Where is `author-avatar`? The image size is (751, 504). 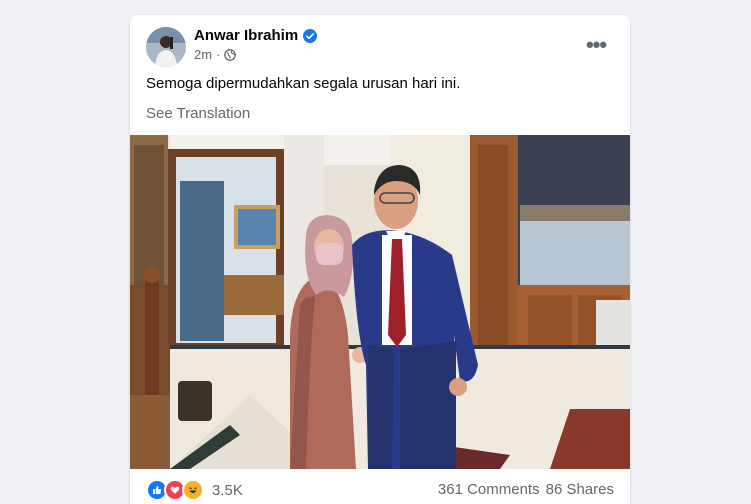
author-avatar is located at coordinates (166, 47).